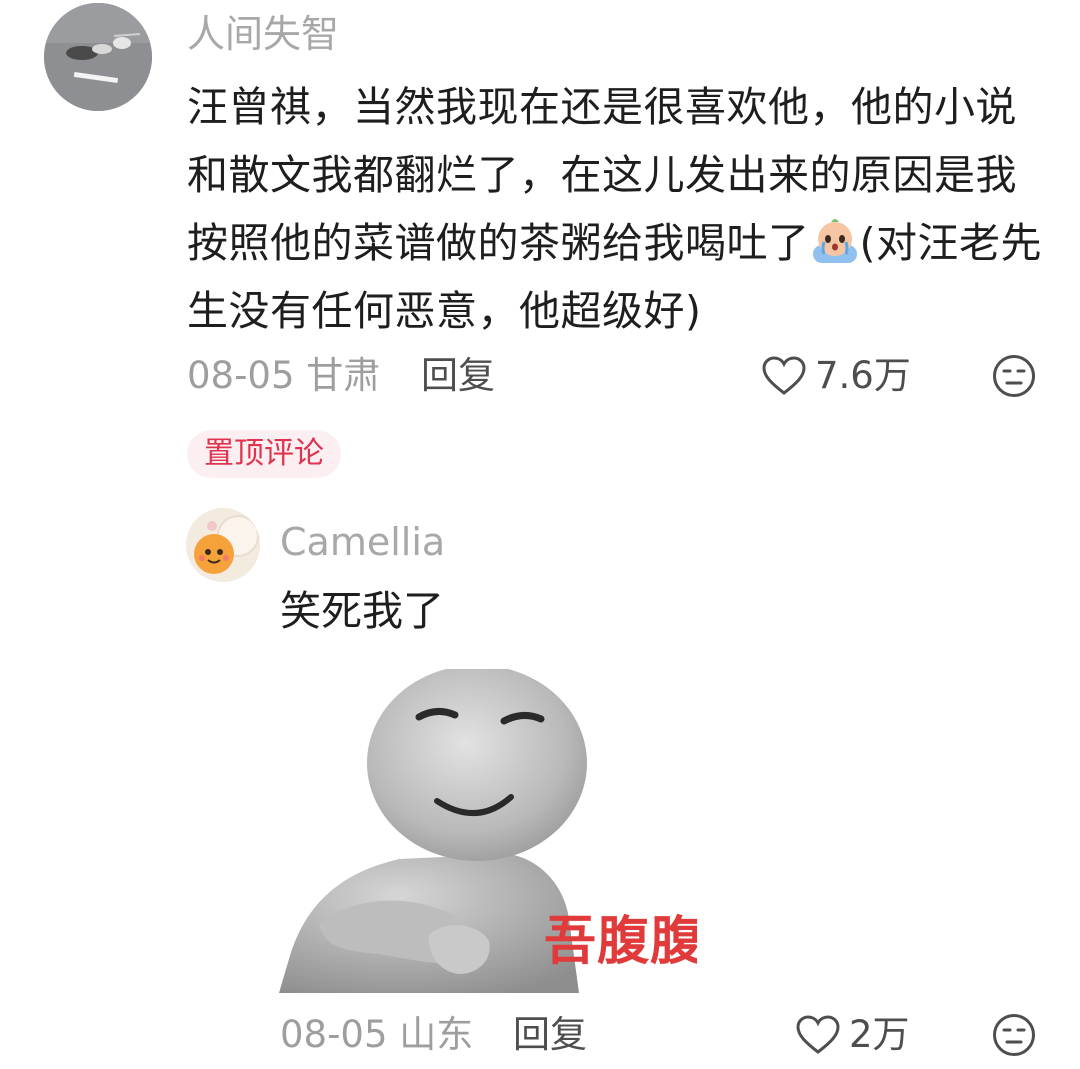 The width and height of the screenshot is (1080, 1069). I want to click on reply-location: 山东, so click(436, 1034).